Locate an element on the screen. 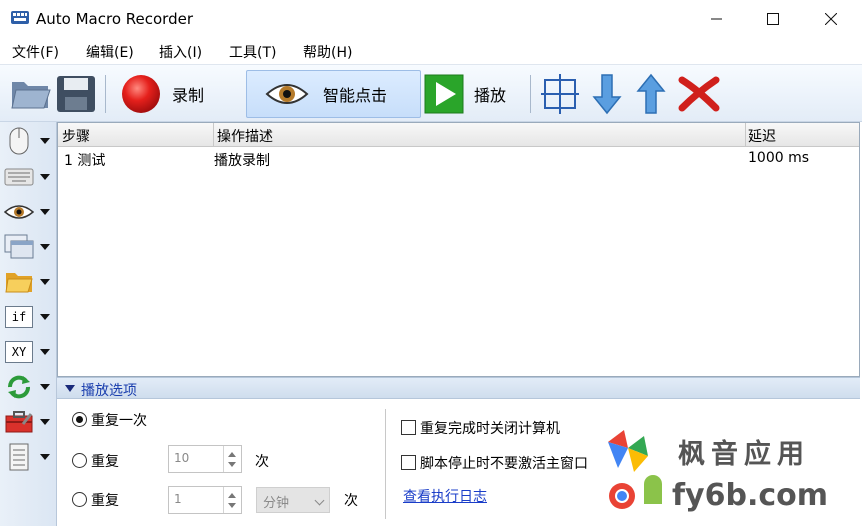  play-button: 播放 is located at coordinates (465, 94).